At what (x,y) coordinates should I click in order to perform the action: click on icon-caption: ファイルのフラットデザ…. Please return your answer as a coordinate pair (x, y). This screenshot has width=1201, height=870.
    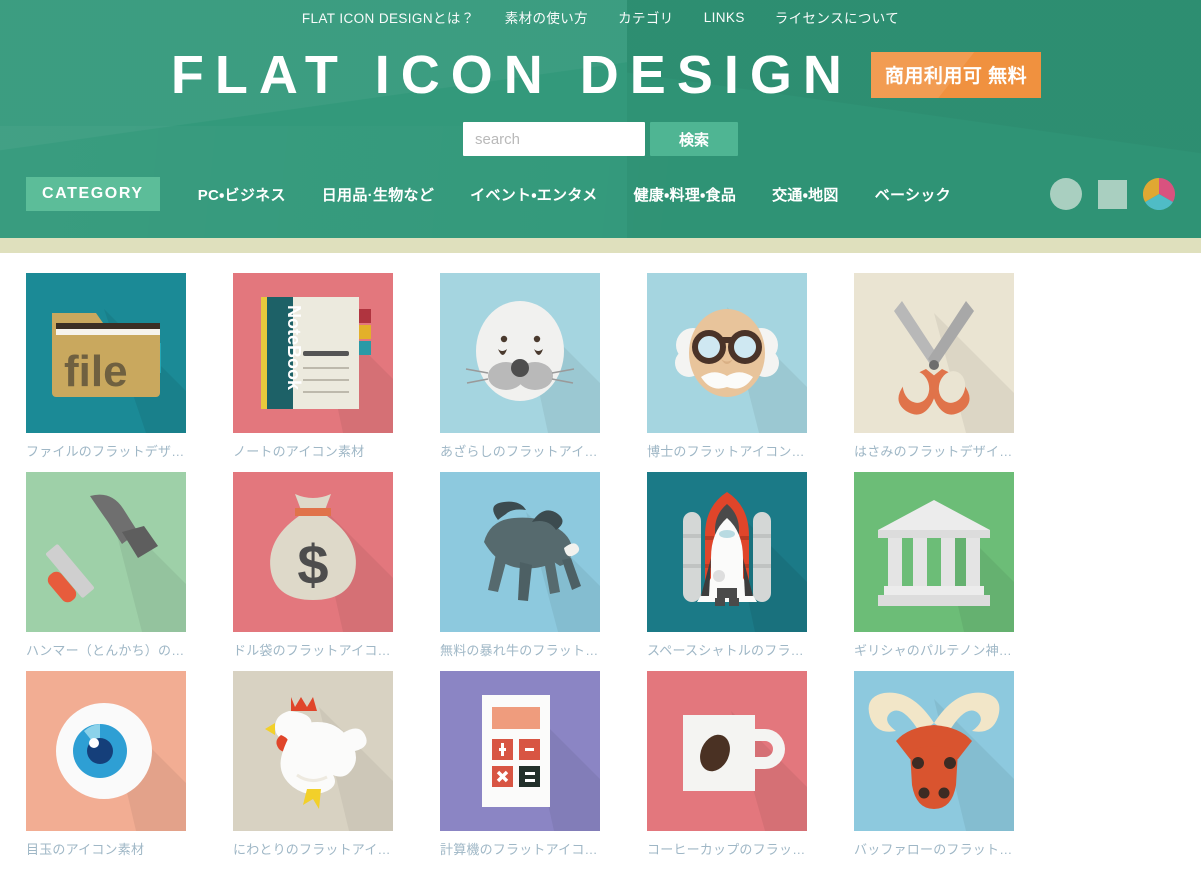
    Looking at the image, I should click on (105, 451).